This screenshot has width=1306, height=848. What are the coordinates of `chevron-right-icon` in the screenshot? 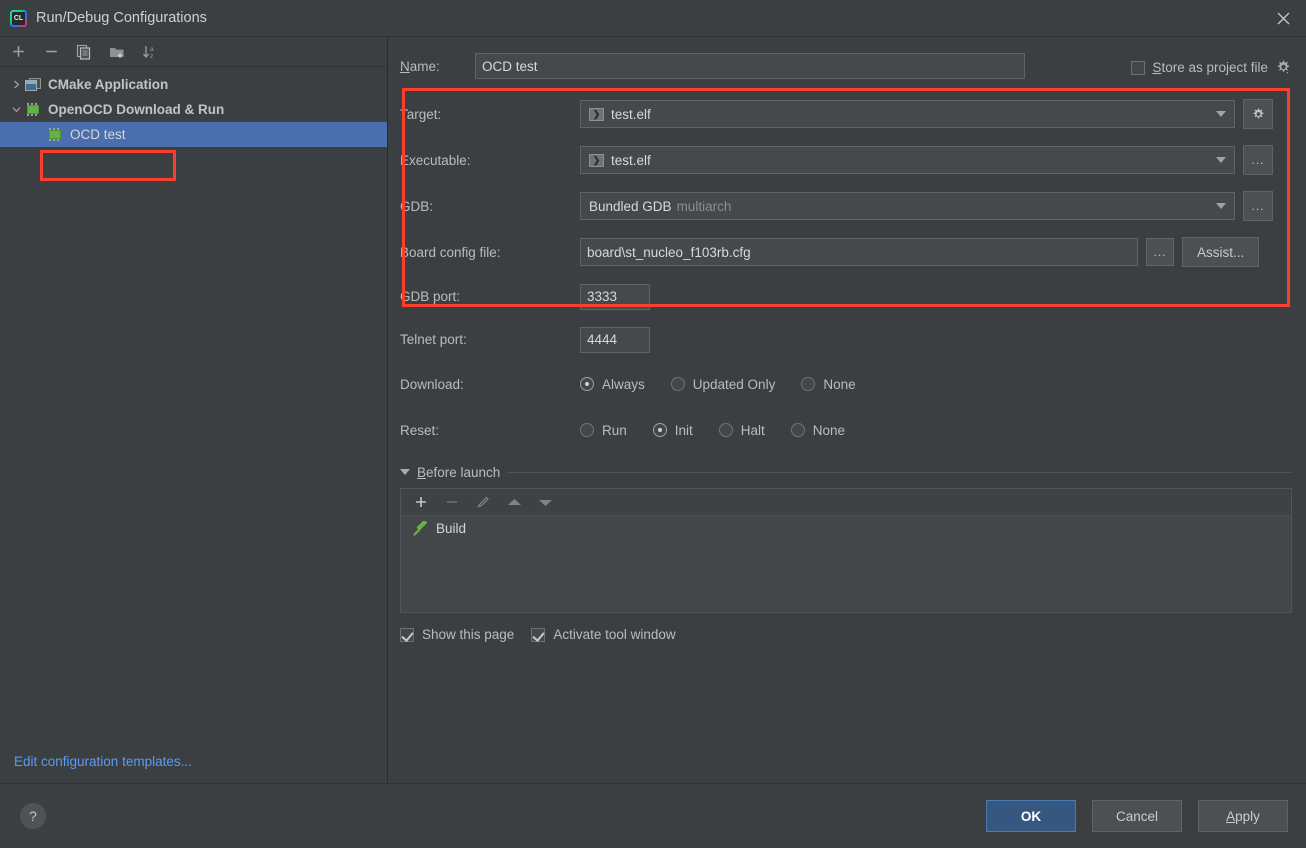 It's located at (16, 84).